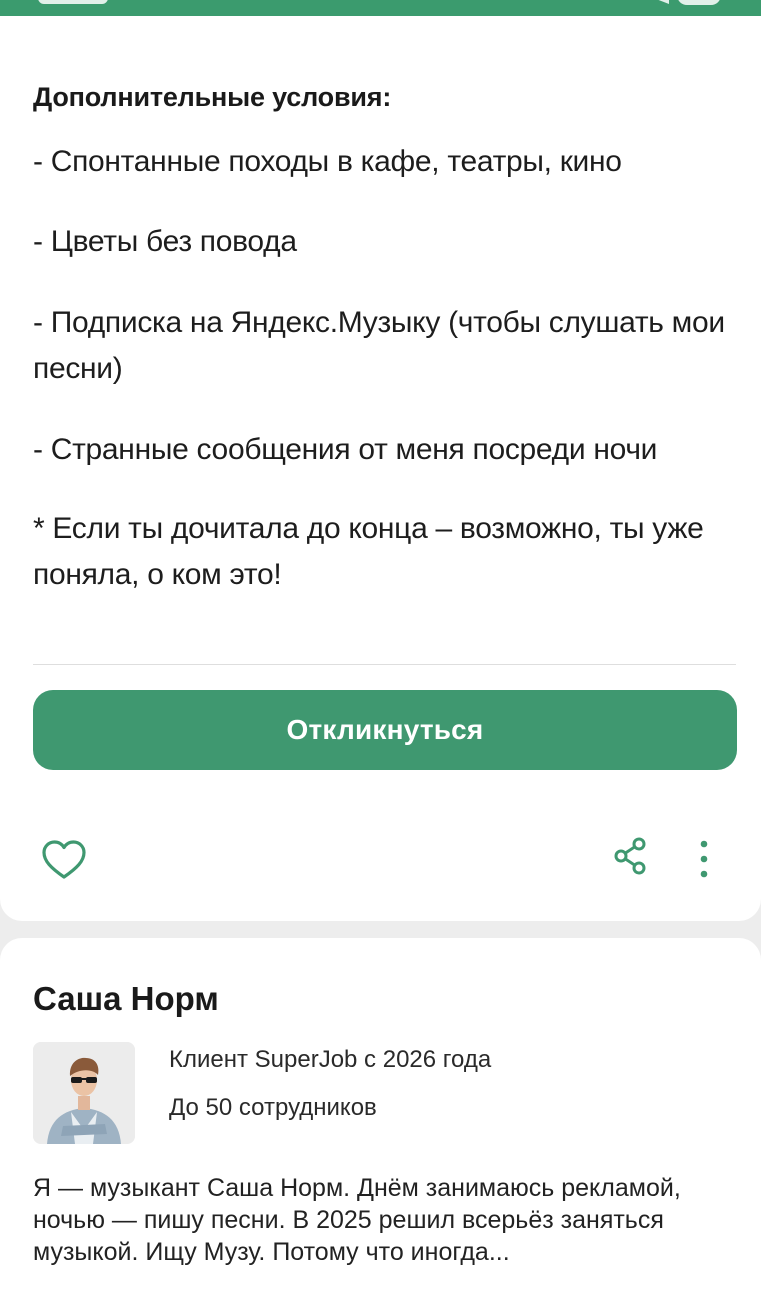 This screenshot has height=1298, width=761. I want to click on condition-item: - Цветы без повода, so click(165, 241).